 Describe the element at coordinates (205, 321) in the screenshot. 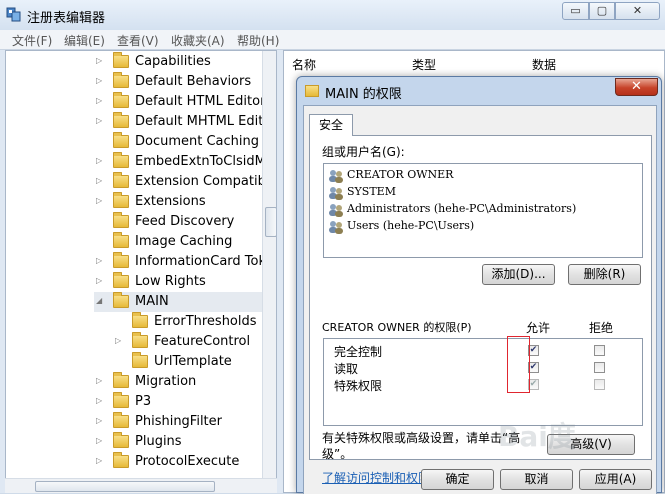

I see `tree-item-label: ErrorThresholds` at that location.